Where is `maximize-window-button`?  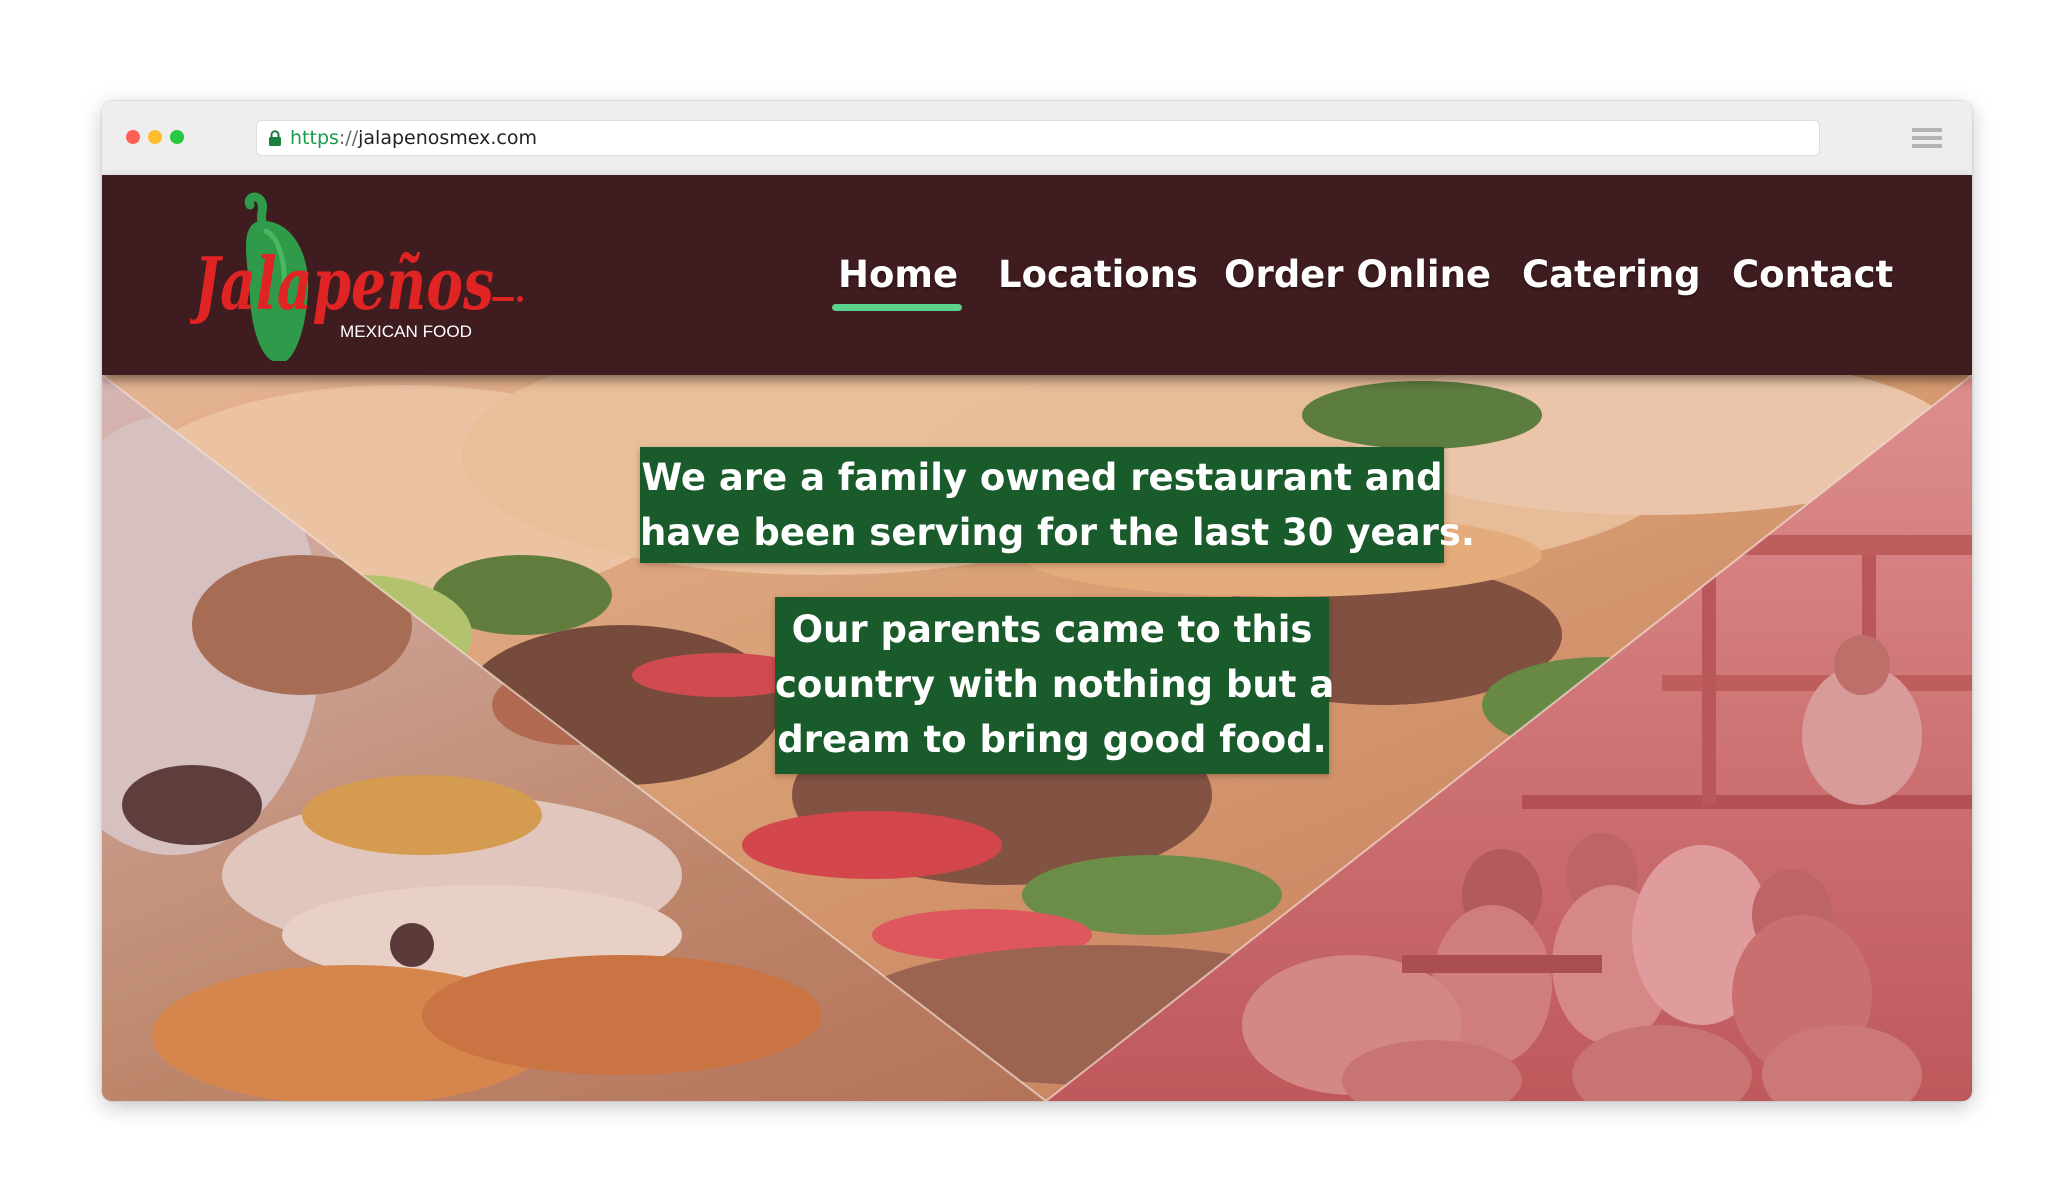 maximize-window-button is located at coordinates (177, 137).